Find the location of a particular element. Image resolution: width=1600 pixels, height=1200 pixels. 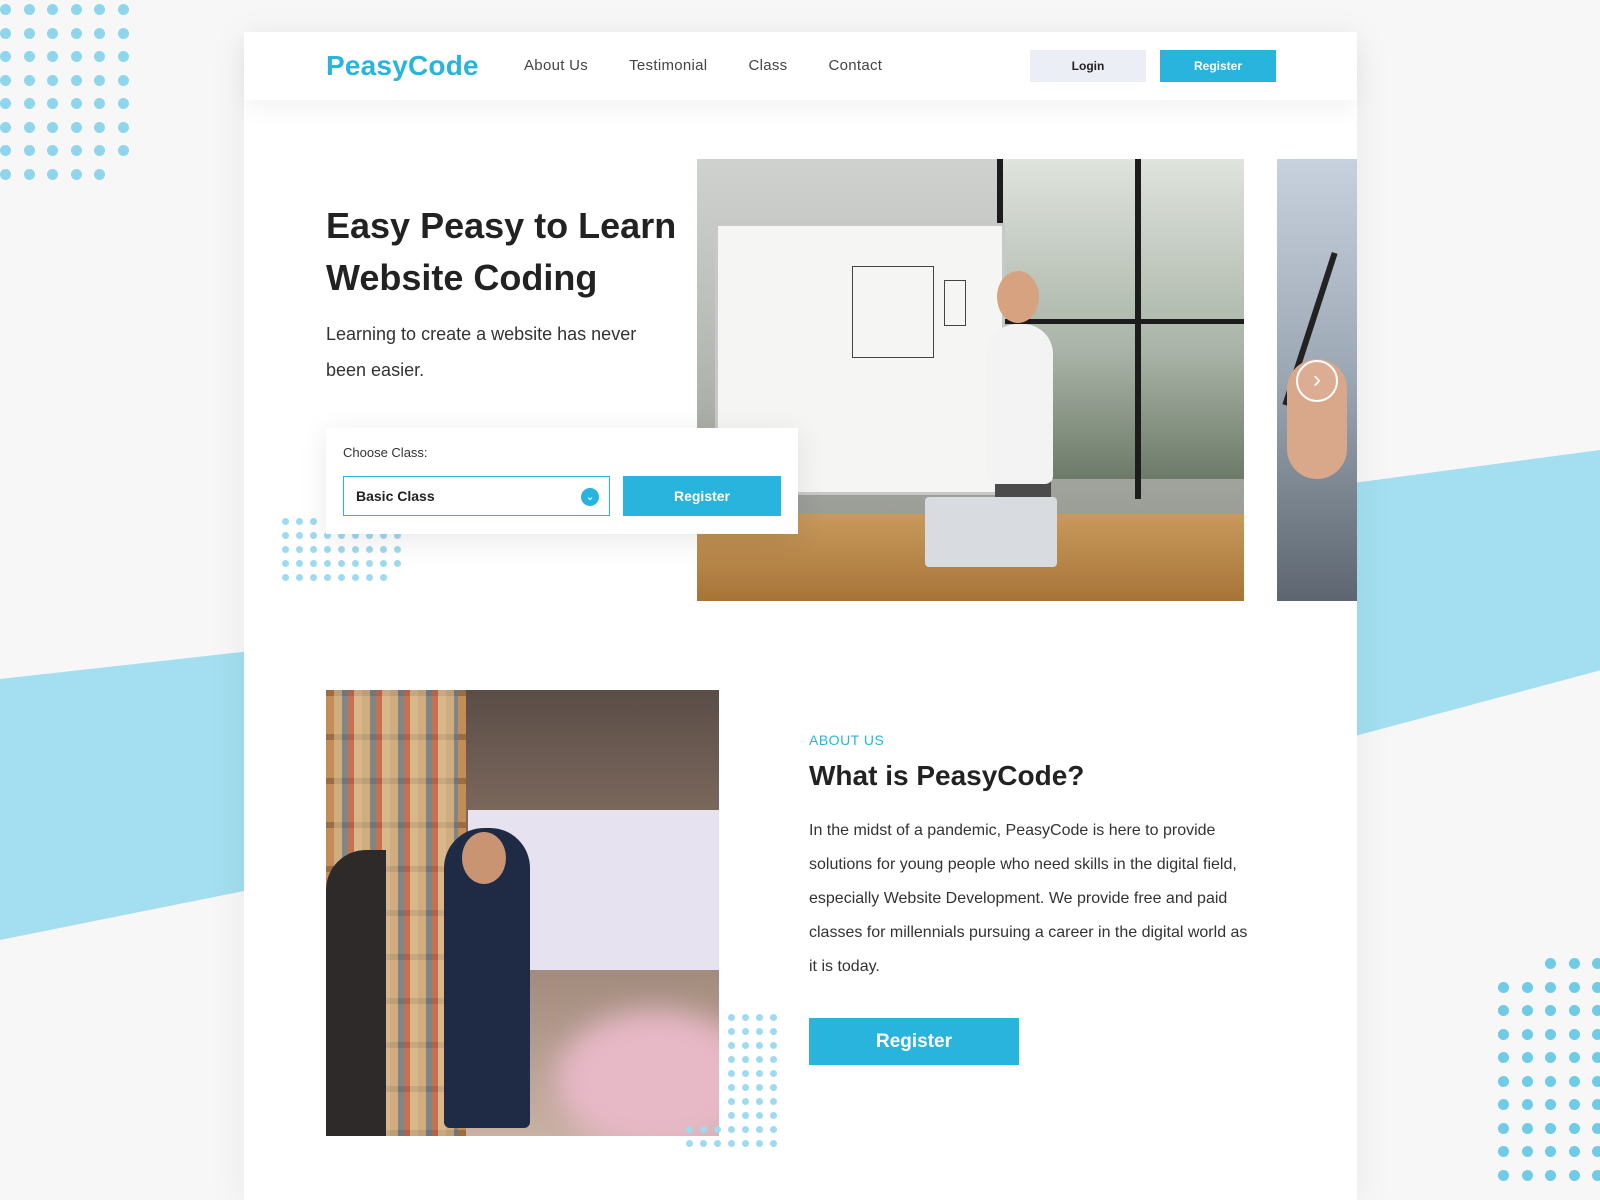

nav-register-button: Register is located at coordinates (1218, 66).